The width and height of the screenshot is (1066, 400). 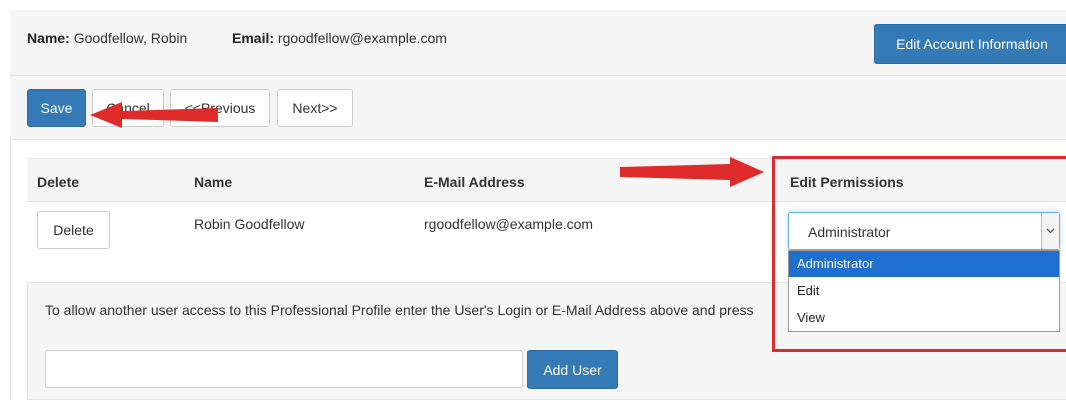 I want to click on permission-option-edit: Edit, so click(x=924, y=291).